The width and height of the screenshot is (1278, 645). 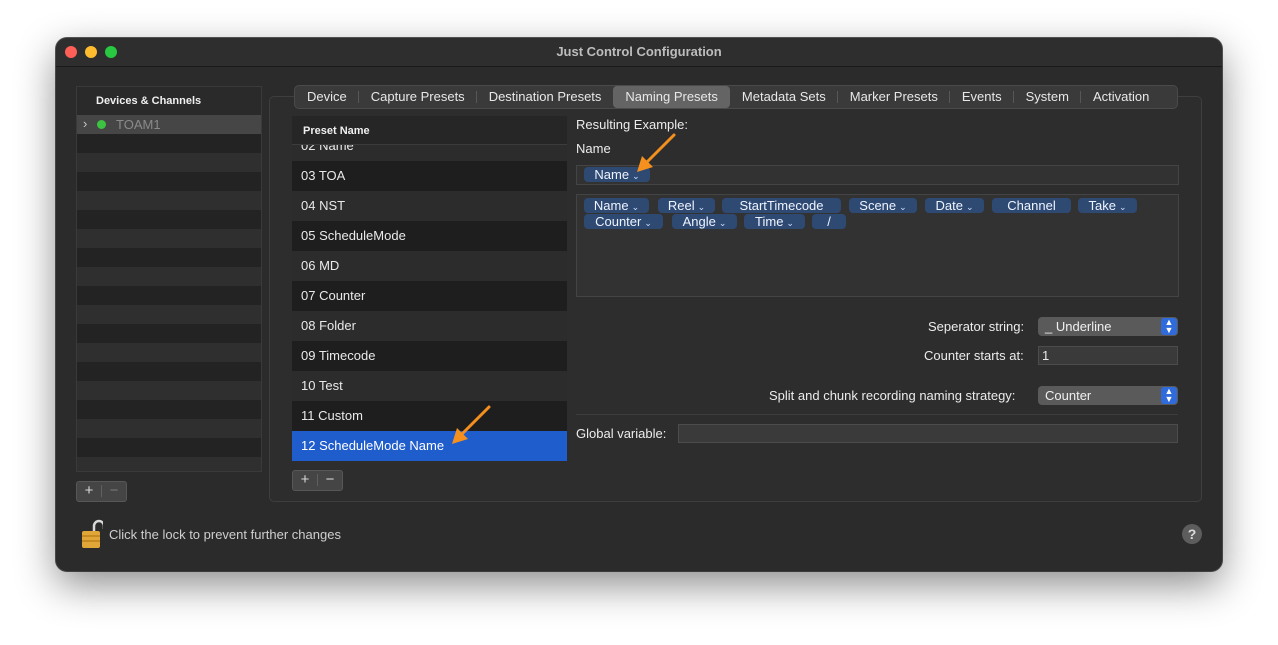 I want to click on token-label: Date, so click(x=949, y=205).